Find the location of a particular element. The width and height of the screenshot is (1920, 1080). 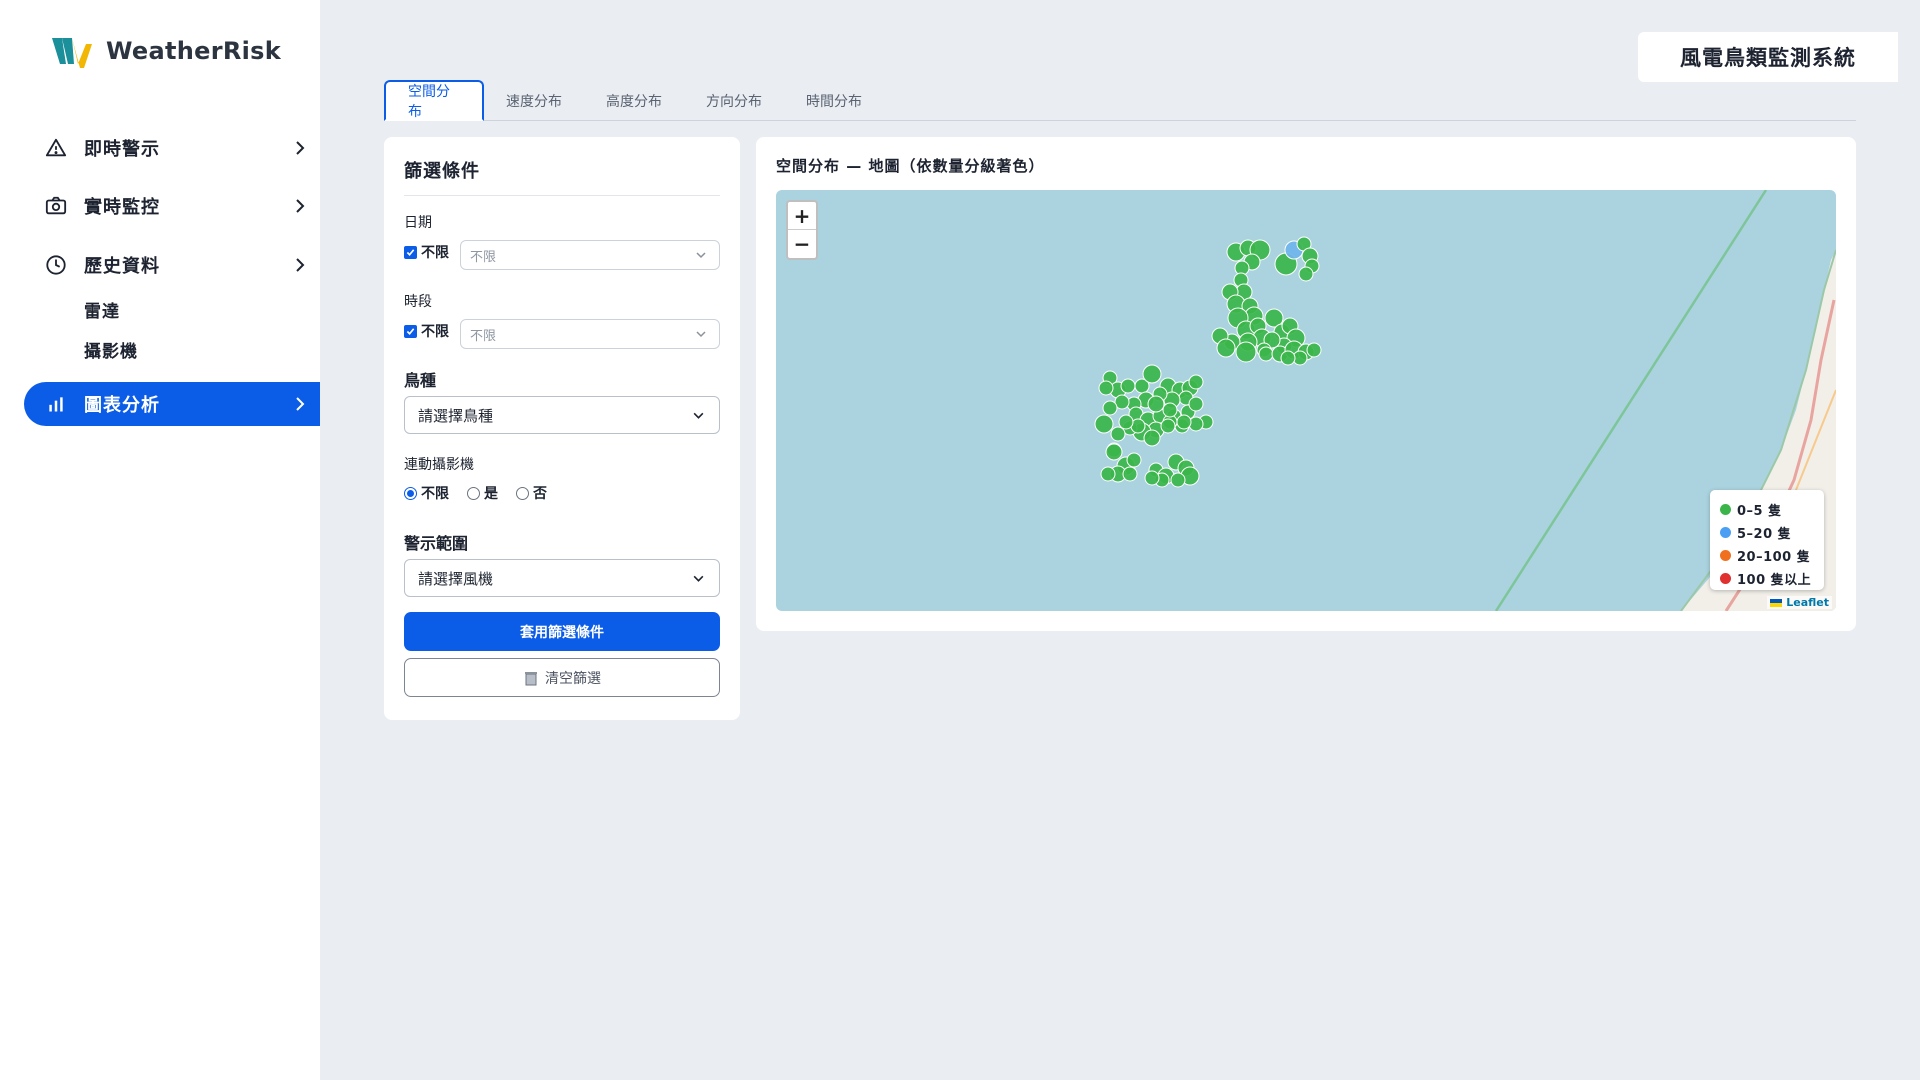

legend-item: 100 隻以上 is located at coordinates (1767, 578).